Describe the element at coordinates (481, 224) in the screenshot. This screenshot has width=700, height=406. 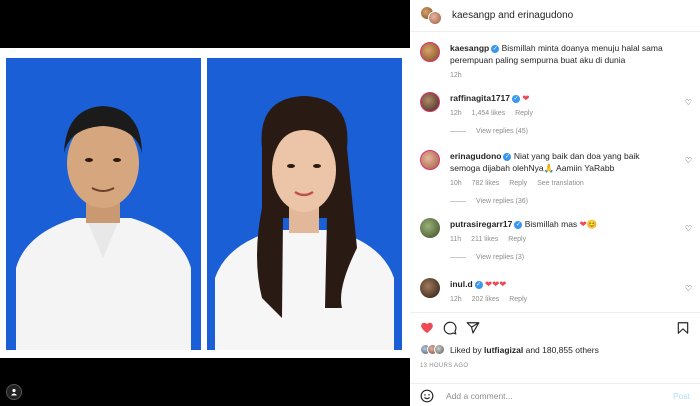
I see `comment-username: putrasiregarr17` at that location.